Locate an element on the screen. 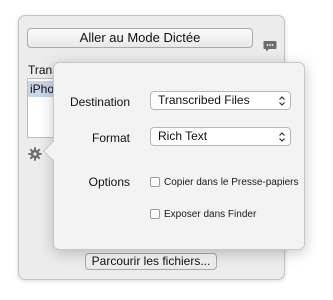  format-label: Format is located at coordinates (110, 138).